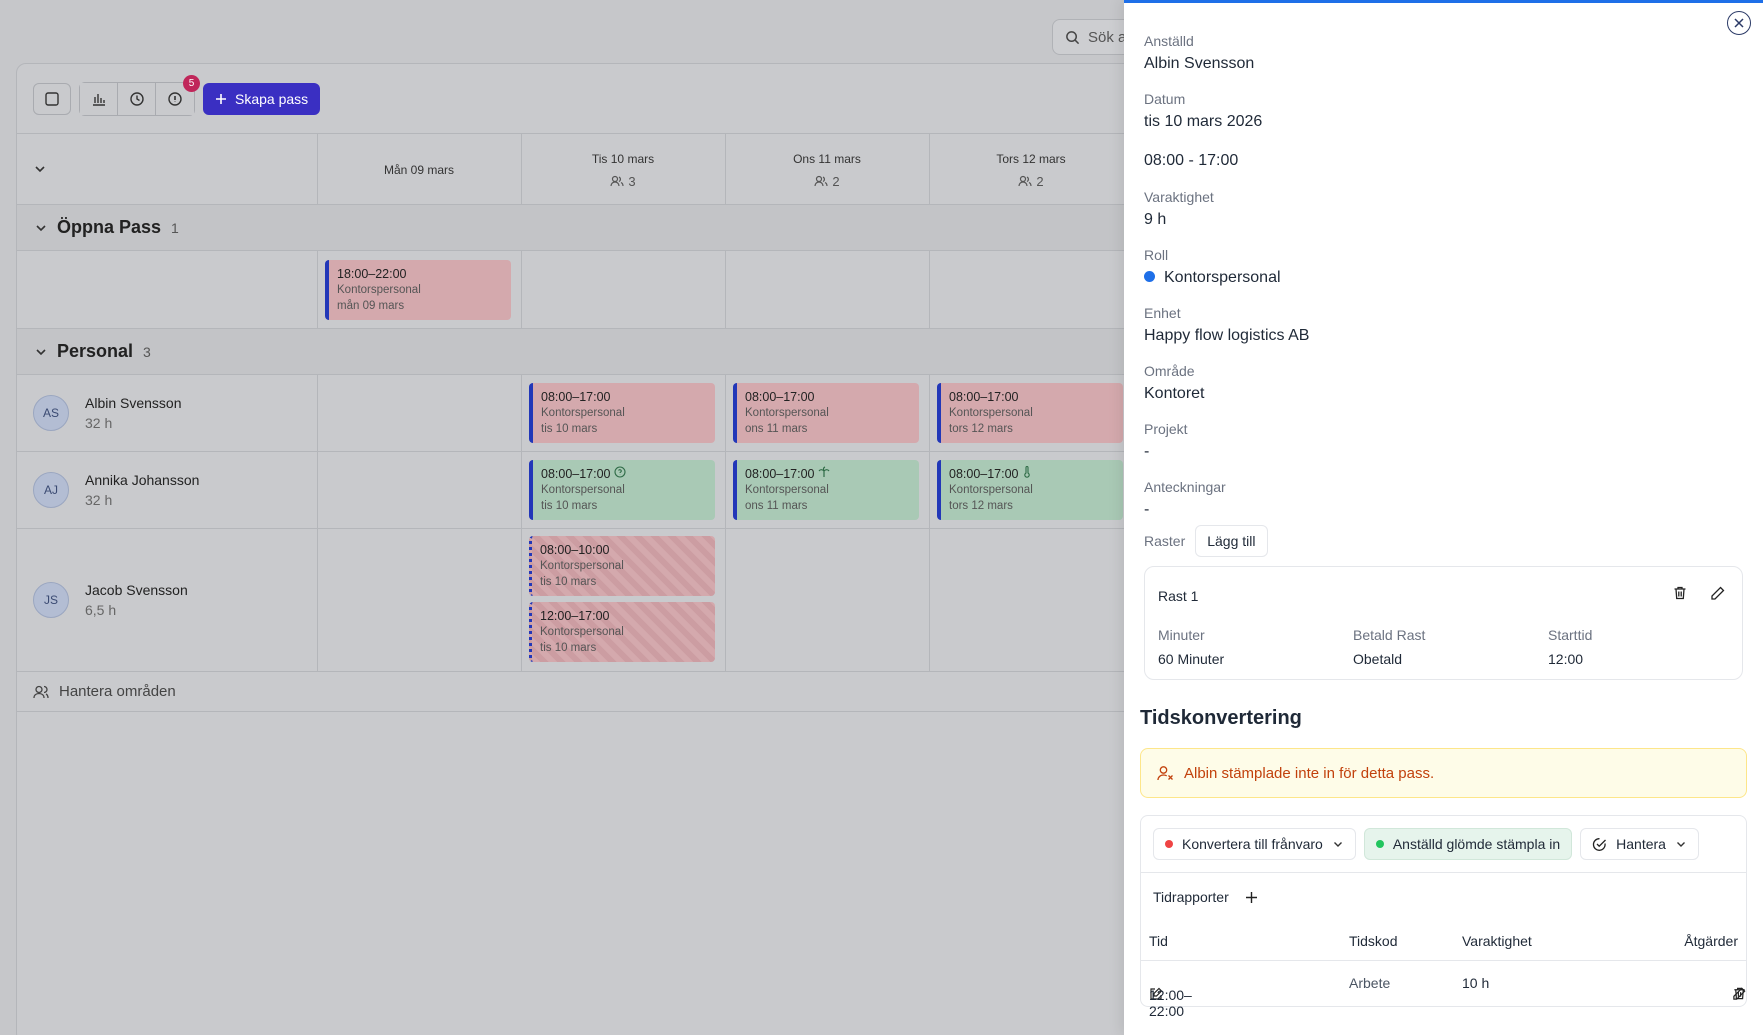 This screenshot has height=1035, width=1763. Describe the element at coordinates (116, 490) in the screenshot. I see `staff-member: AJ Annika Johansson 32 h` at that location.